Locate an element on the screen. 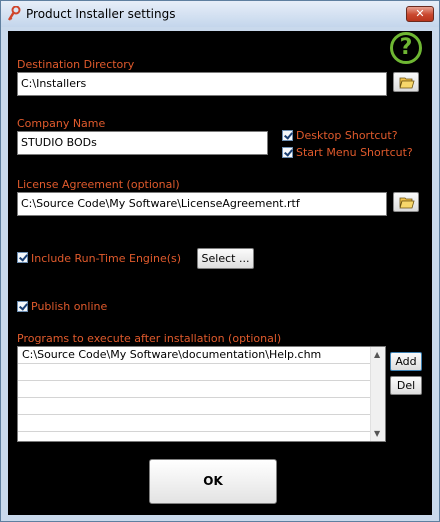  ok-button: OK is located at coordinates (213, 481).